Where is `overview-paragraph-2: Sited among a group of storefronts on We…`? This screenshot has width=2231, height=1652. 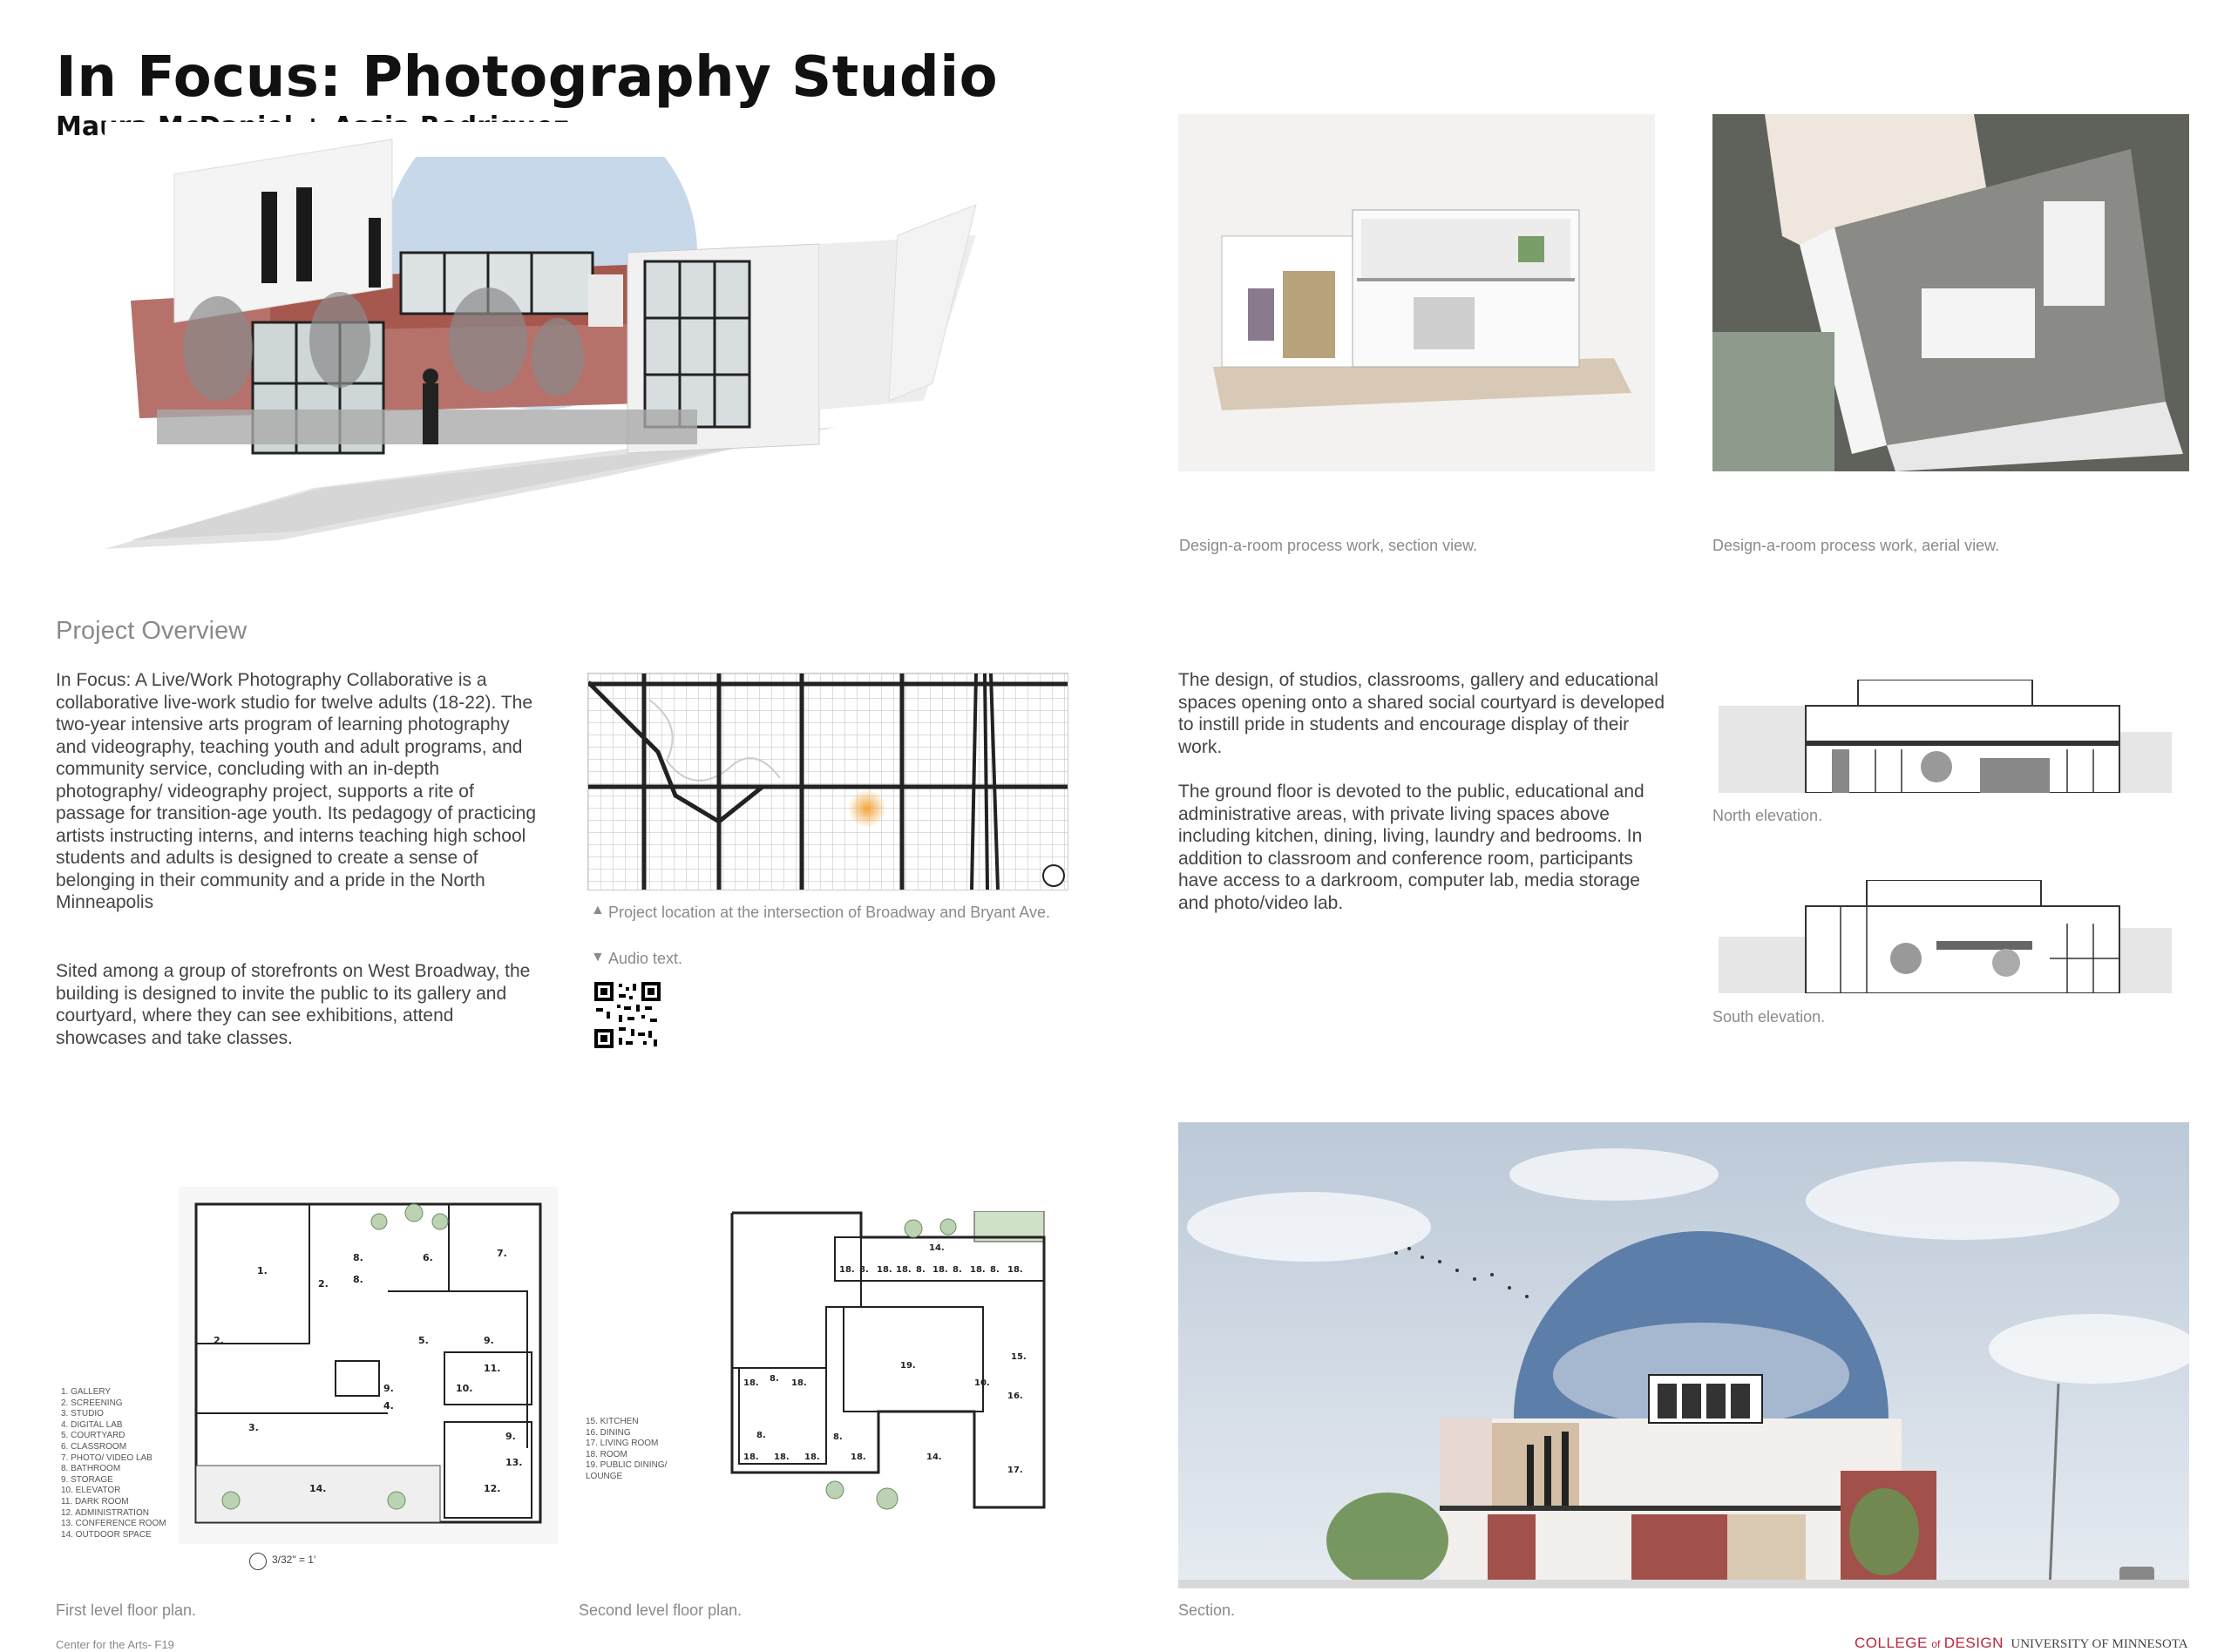 overview-paragraph-2: Sited among a group of storefronts on We… is located at coordinates (293, 1005).